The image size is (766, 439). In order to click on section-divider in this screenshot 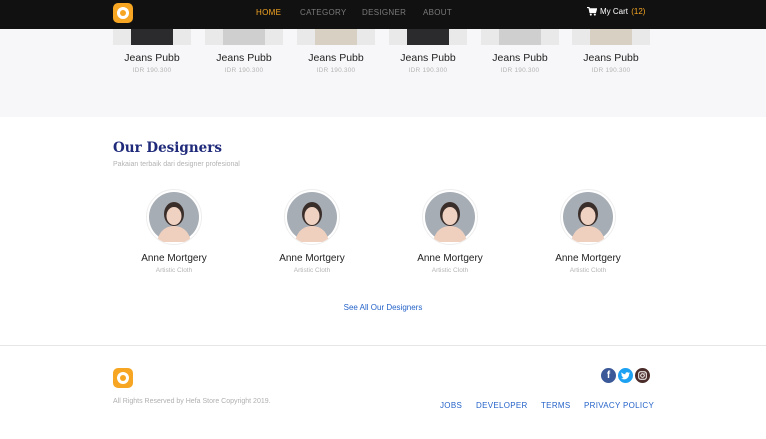, I will do `click(383, 345)`.